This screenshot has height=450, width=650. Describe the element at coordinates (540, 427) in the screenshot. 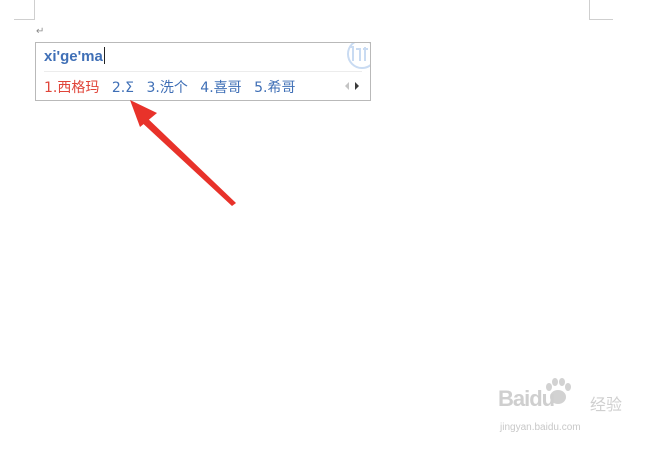

I see `watermark-url: jingyan.baidu.com` at that location.